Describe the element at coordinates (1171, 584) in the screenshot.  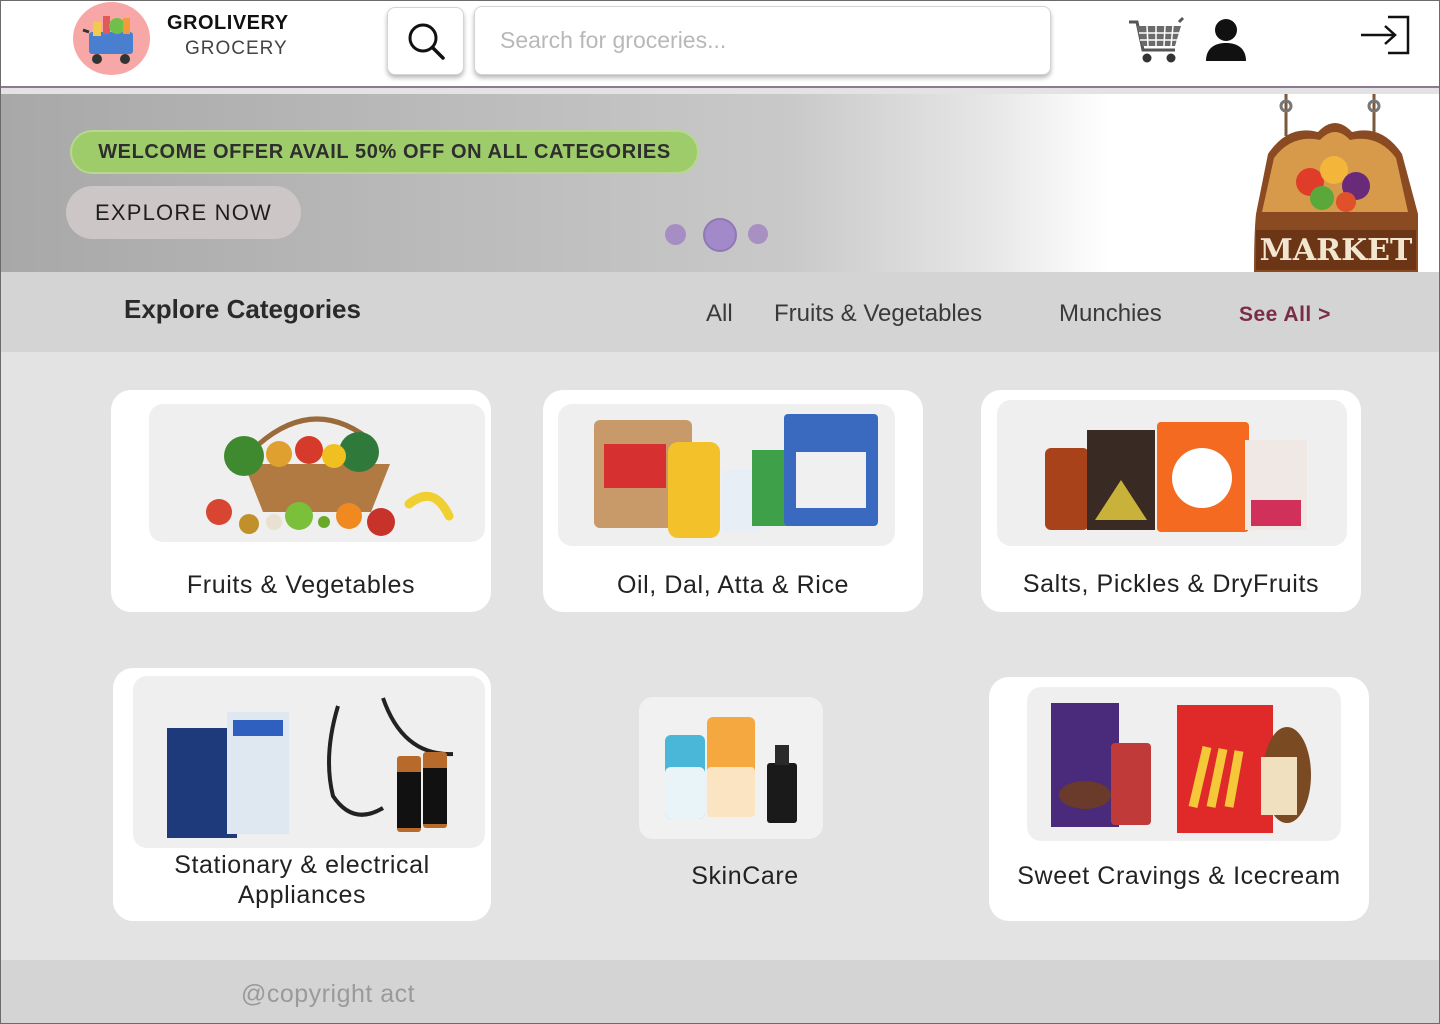
I see `card-label-salts-pickles-dryfruits: Salts, Pickles & DryFruits` at that location.